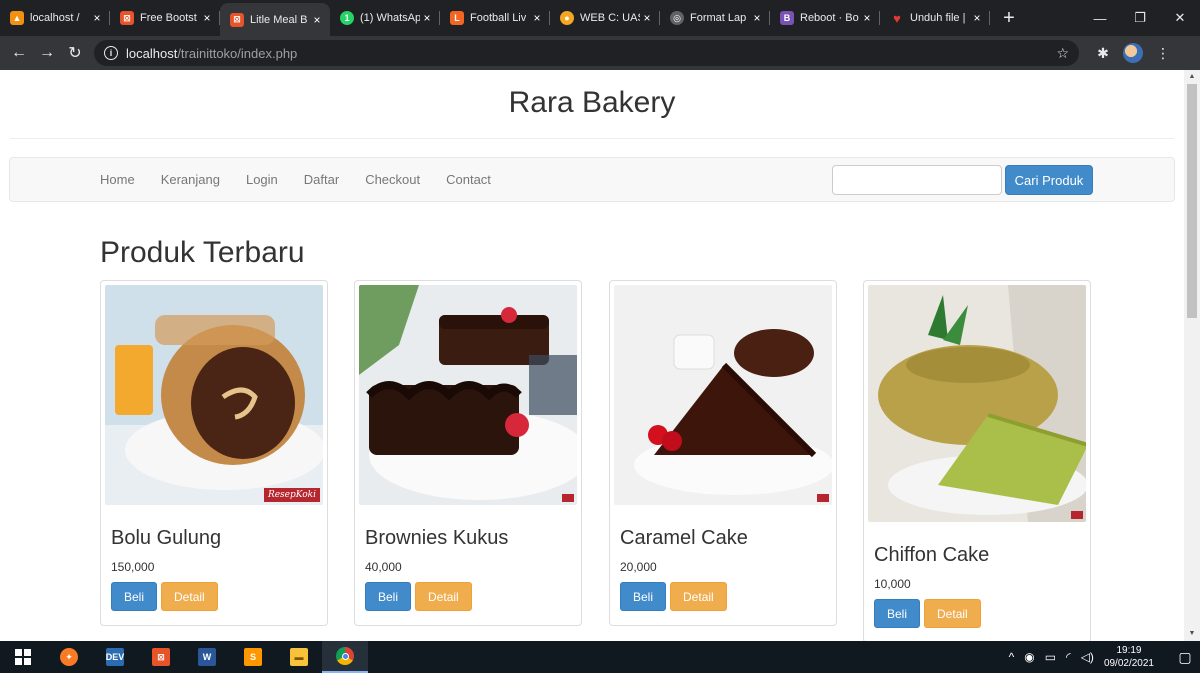 The image size is (1200, 673). What do you see at coordinates (19, 53) in the screenshot?
I see `back-arrow-icon: ←` at bounding box center [19, 53].